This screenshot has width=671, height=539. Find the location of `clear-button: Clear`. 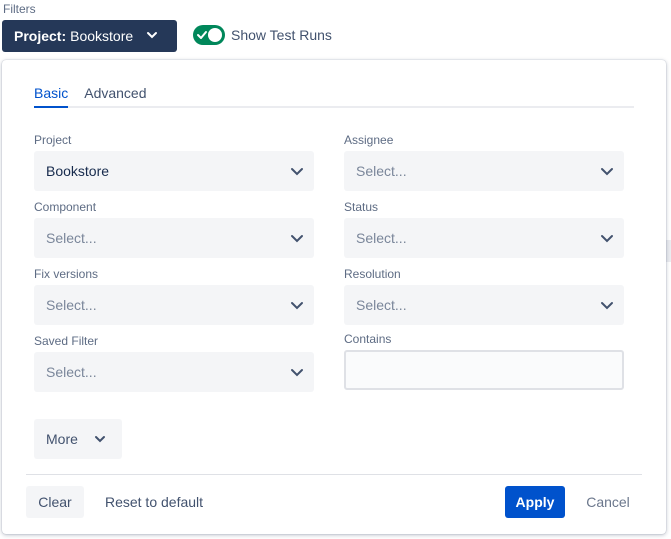

clear-button: Clear is located at coordinates (55, 502).